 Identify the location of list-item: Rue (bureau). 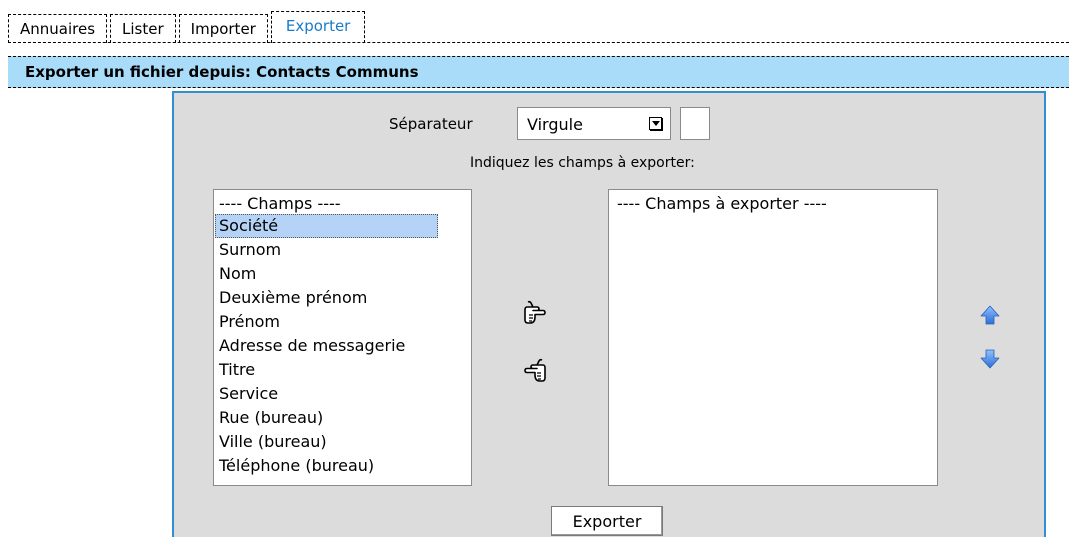
(342, 418).